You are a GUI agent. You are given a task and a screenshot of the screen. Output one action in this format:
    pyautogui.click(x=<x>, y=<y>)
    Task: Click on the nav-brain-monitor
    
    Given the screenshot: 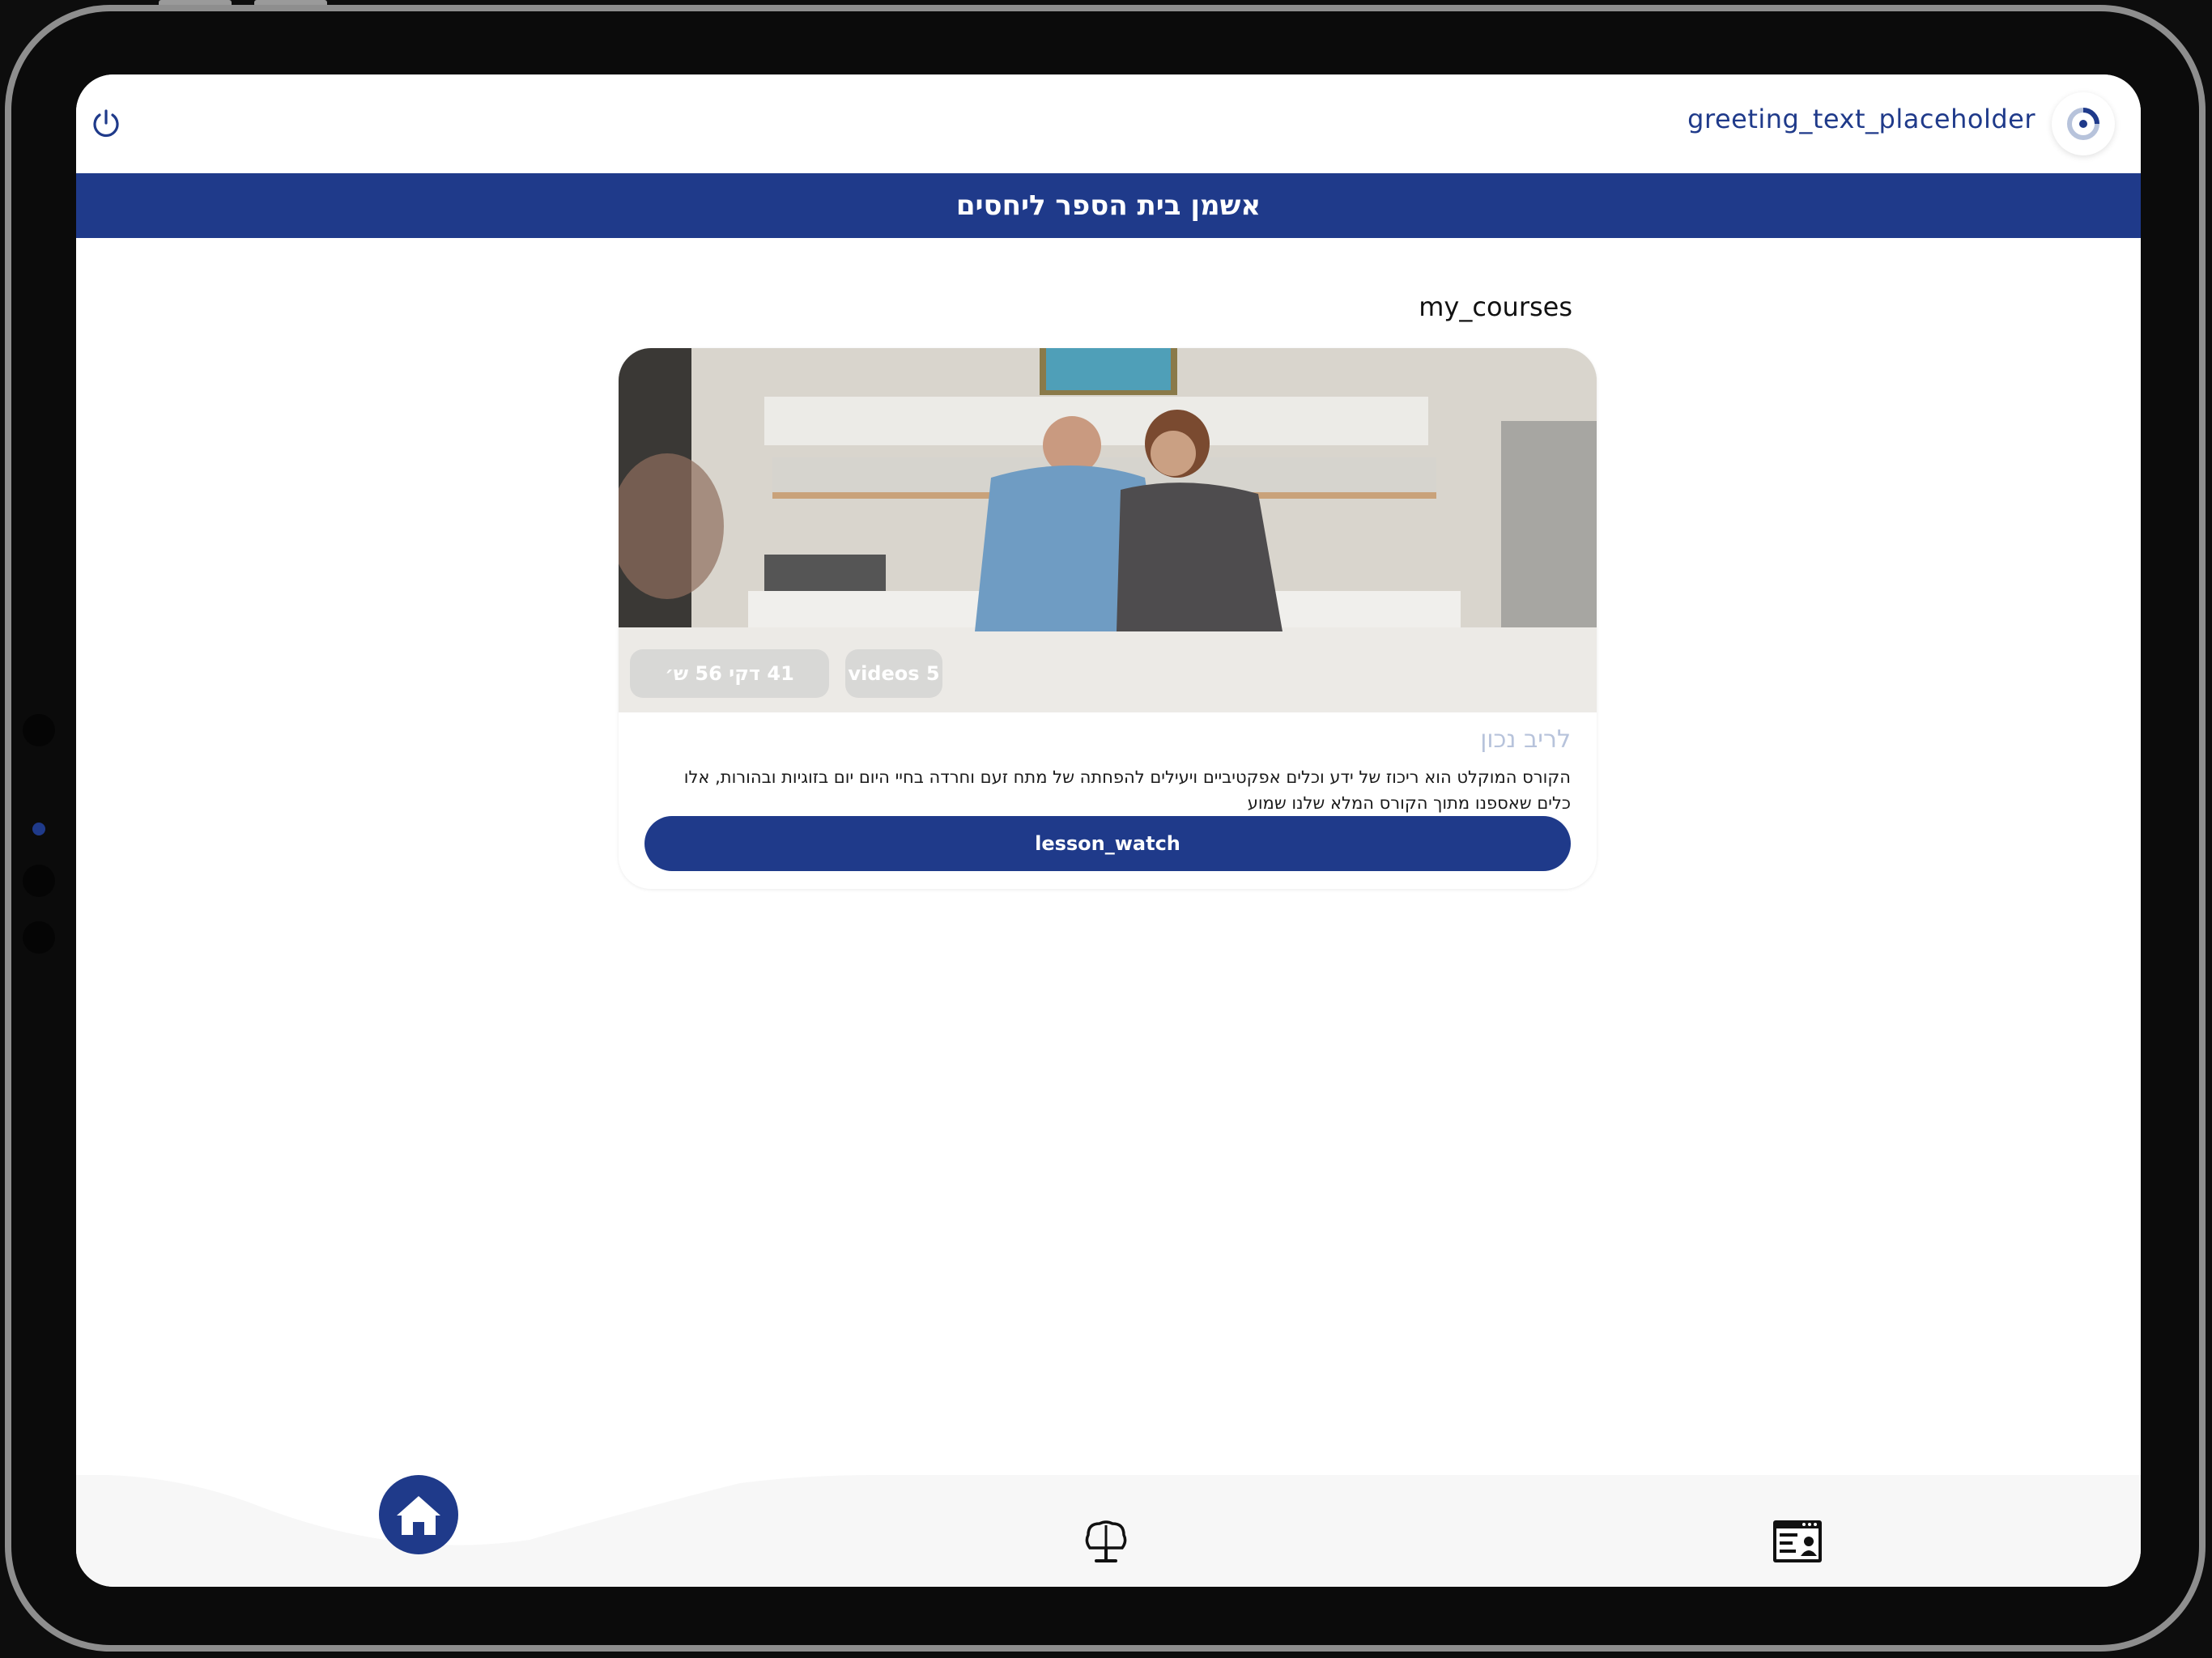 What is the action you would take?
    pyautogui.click(x=1106, y=1543)
    